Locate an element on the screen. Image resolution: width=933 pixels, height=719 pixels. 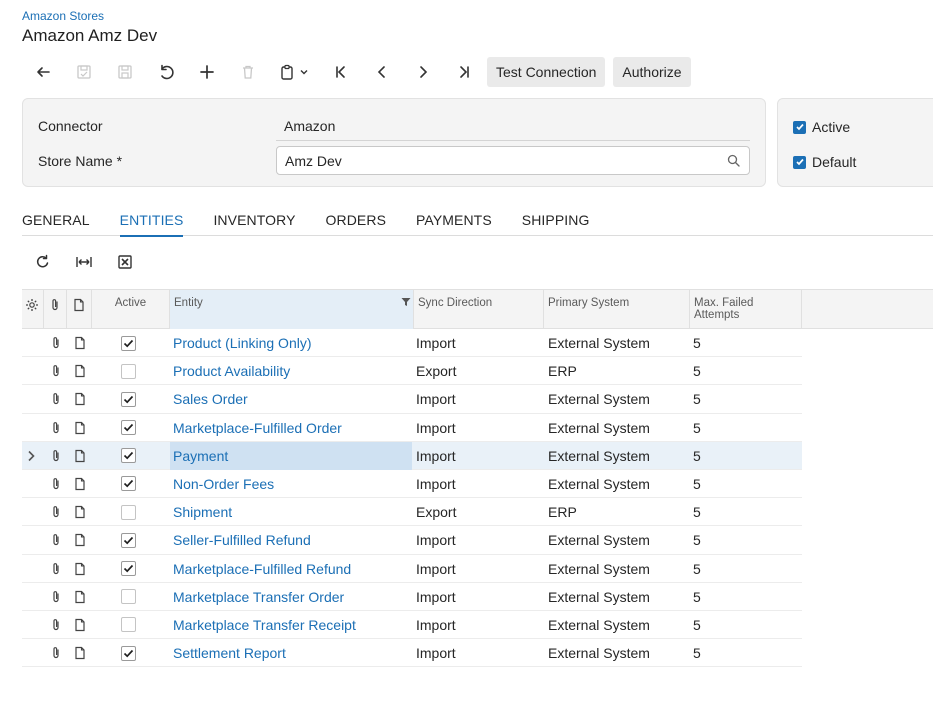
primary-system-column-header: Primary System is located at coordinates (617, 309).